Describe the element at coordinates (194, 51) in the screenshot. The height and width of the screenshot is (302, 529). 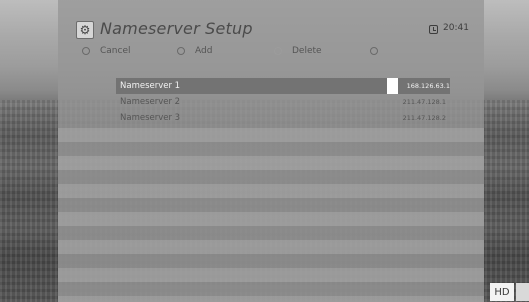
I see `add-button: Add` at that location.